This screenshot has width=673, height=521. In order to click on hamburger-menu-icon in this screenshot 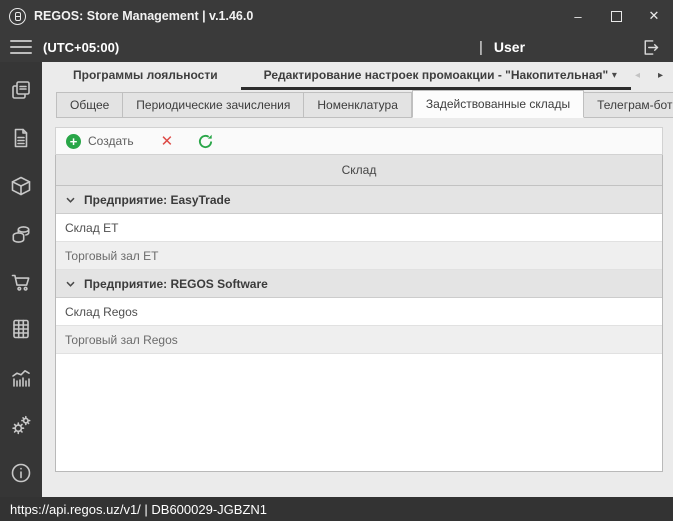, I will do `click(21, 47)`.